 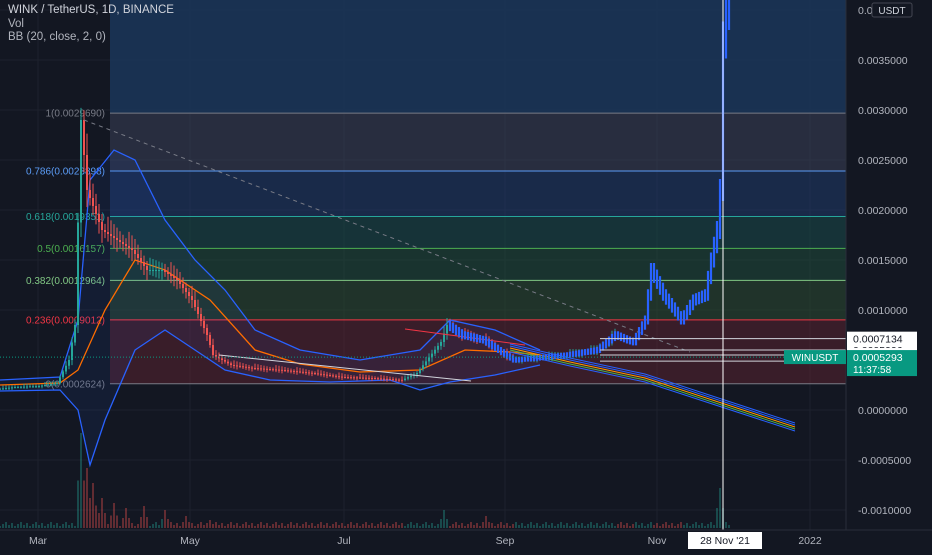 What do you see at coordinates (190, 541) in the screenshot?
I see `time-tick-label: May` at bounding box center [190, 541].